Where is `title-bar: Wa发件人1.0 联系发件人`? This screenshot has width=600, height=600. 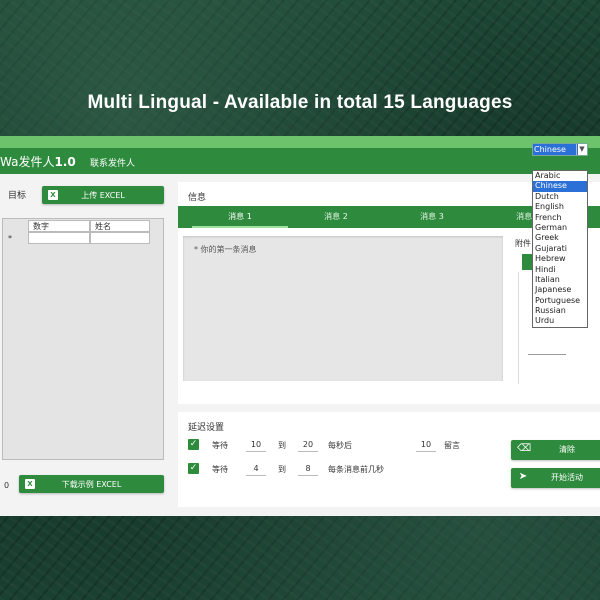
title-bar: Wa发件人1.0 联系发件人 is located at coordinates (300, 161).